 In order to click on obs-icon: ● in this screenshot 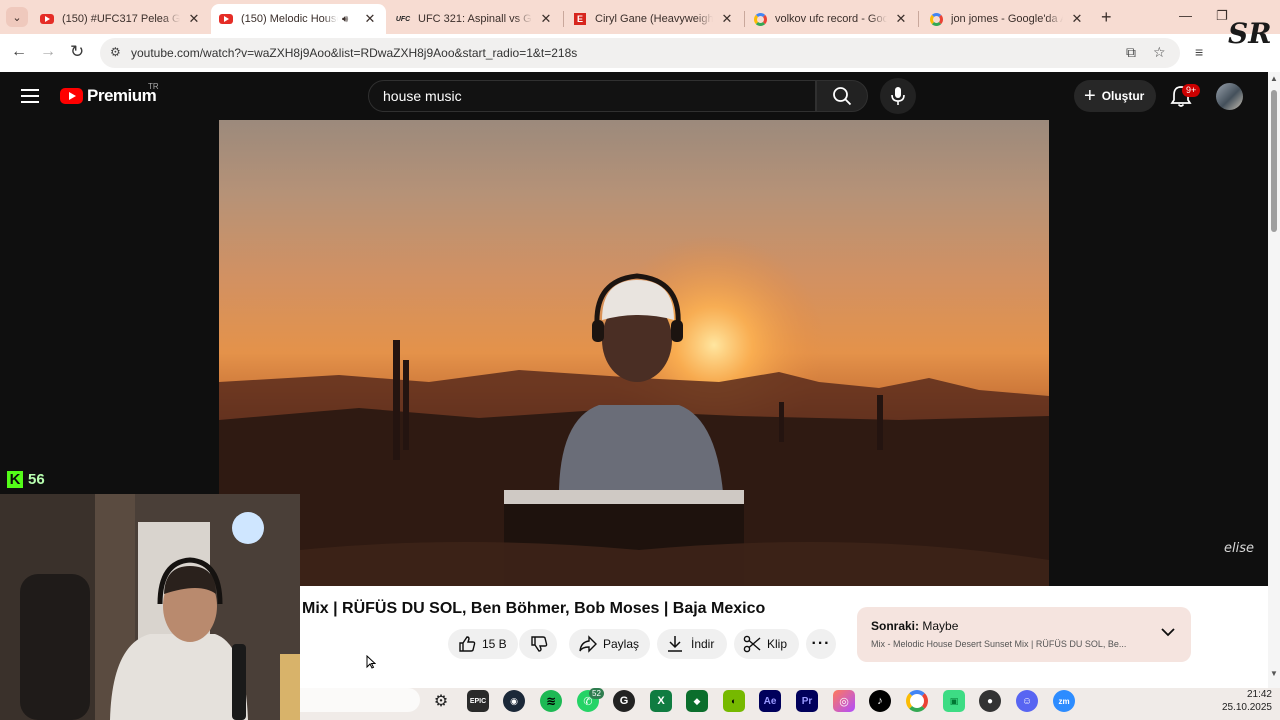, I will do `click(990, 701)`.